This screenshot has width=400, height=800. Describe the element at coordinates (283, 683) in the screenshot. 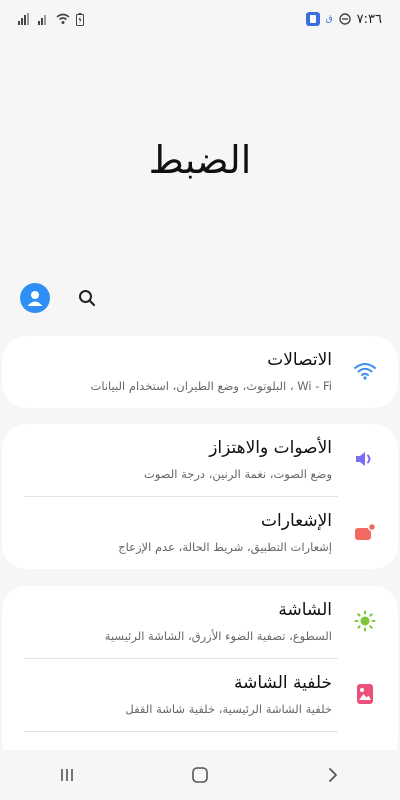

I see `item-title: خلفية الشاشة` at that location.